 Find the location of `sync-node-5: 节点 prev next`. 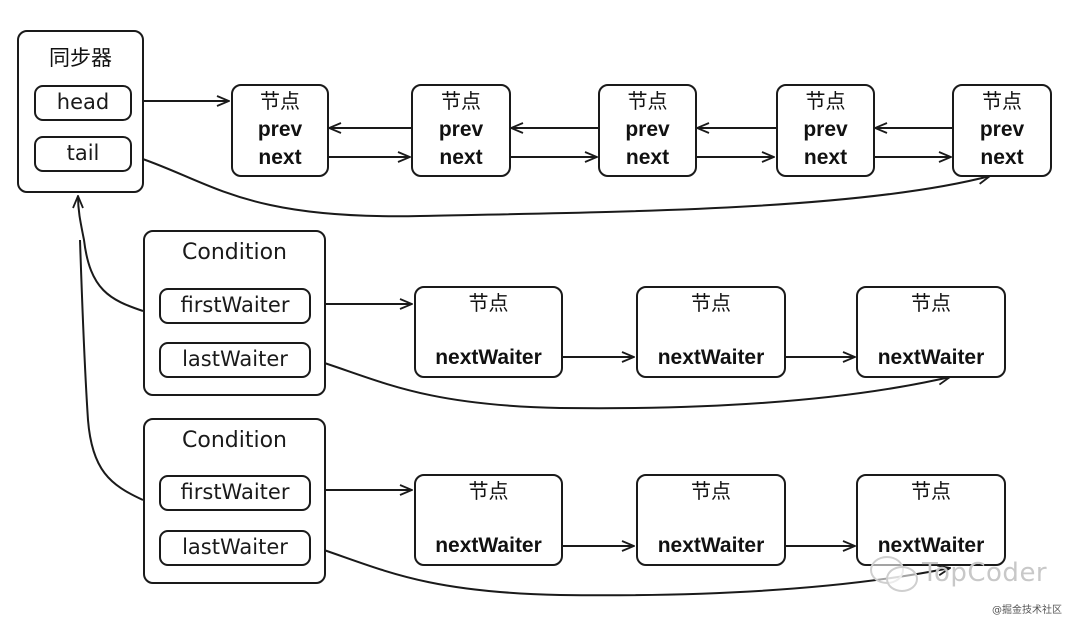

sync-node-5: 节点 prev next is located at coordinates (1002, 130).